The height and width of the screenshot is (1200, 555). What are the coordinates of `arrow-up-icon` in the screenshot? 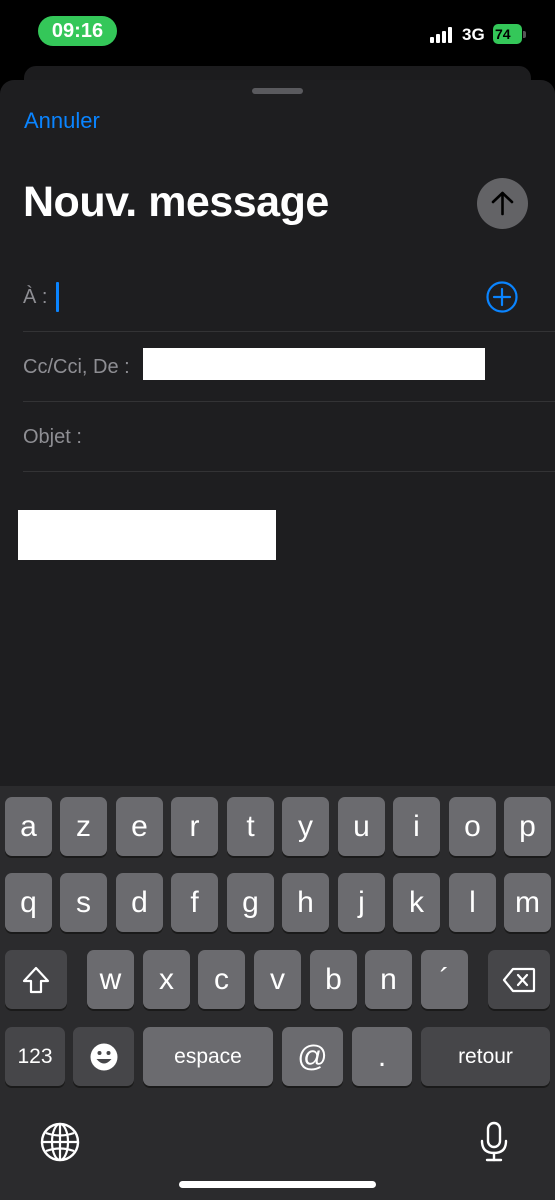 It's located at (502, 203).